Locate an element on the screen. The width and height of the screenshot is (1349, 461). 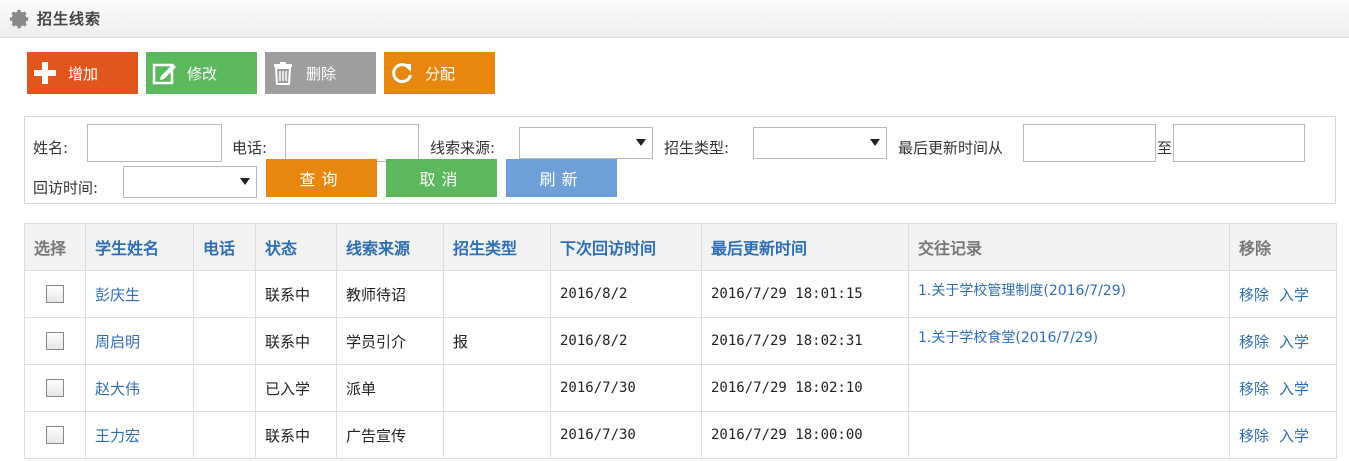
updated-cell: 2016/7/29 18:01:15 is located at coordinates (805, 294).